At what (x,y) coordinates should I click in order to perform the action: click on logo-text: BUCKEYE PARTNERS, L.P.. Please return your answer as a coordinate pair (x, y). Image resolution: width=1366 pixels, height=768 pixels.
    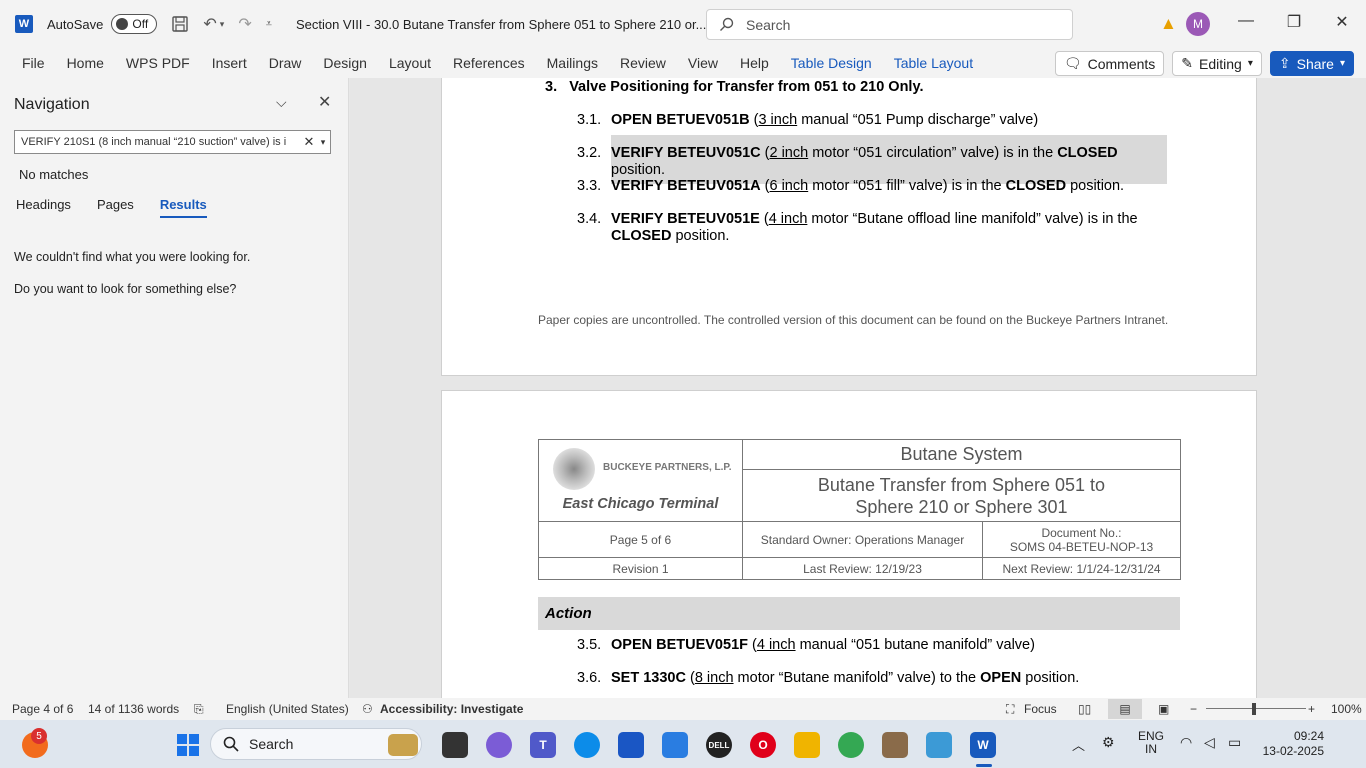
    Looking at the image, I should click on (667, 467).